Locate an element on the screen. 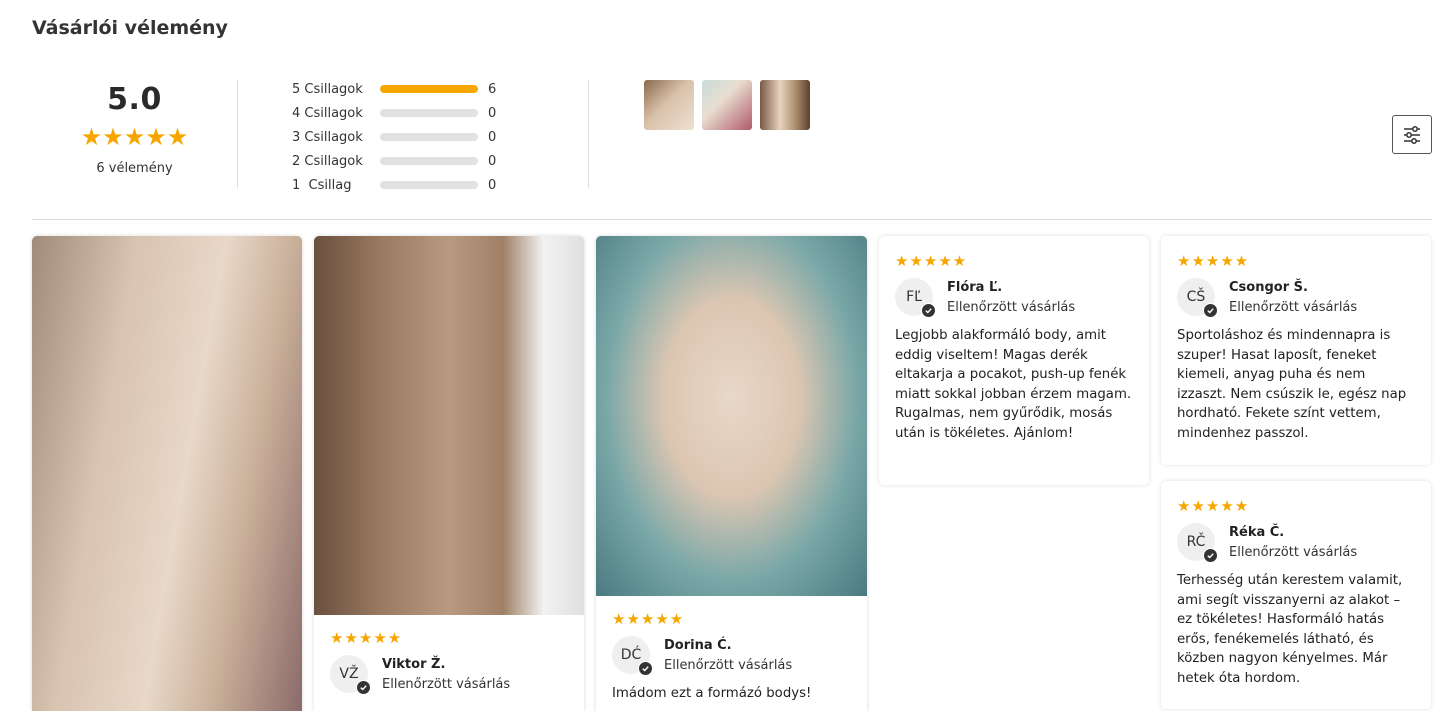 This screenshot has width=1449, height=711. avatar: DĆ is located at coordinates (632, 656).